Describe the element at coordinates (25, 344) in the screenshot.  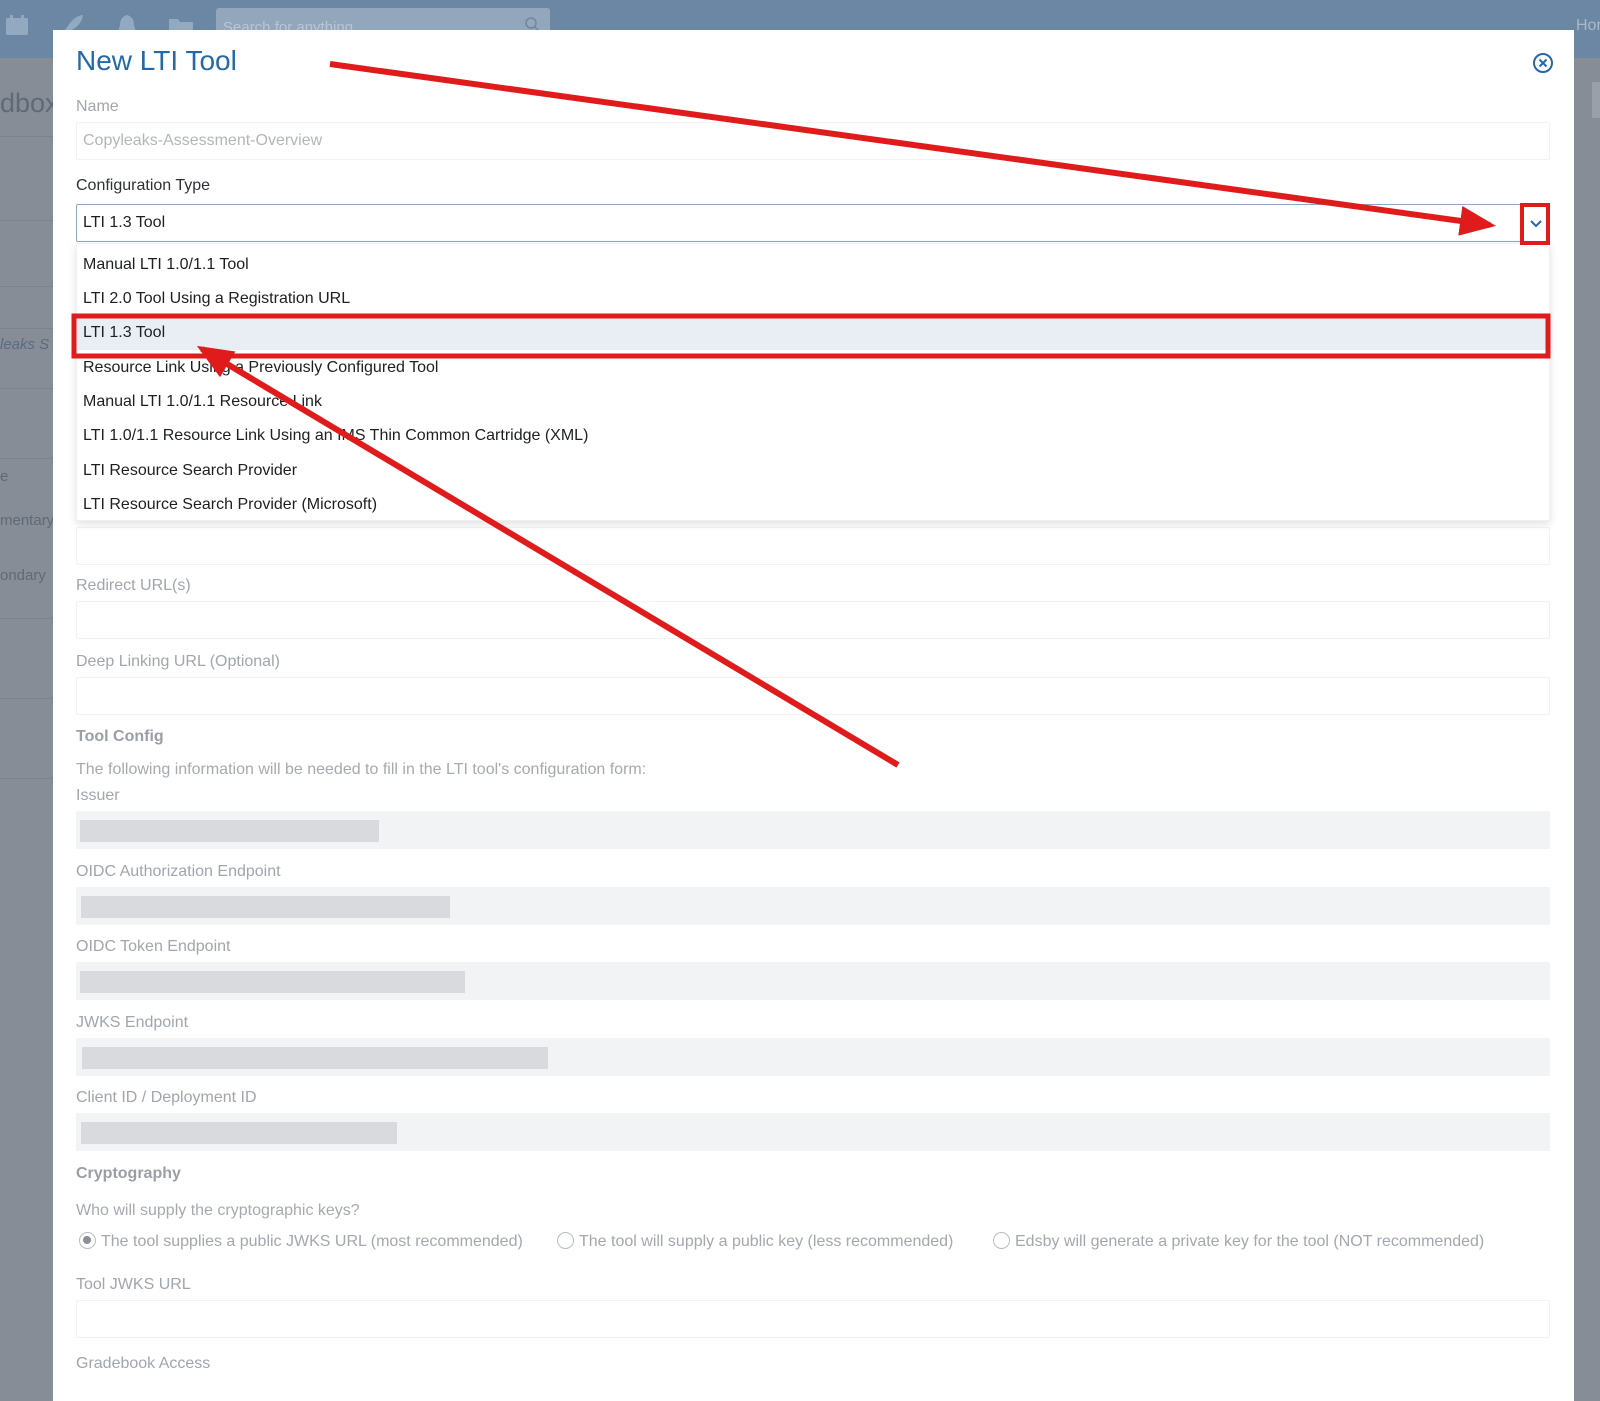
I see `bg-text-leaks: leaks S` at that location.